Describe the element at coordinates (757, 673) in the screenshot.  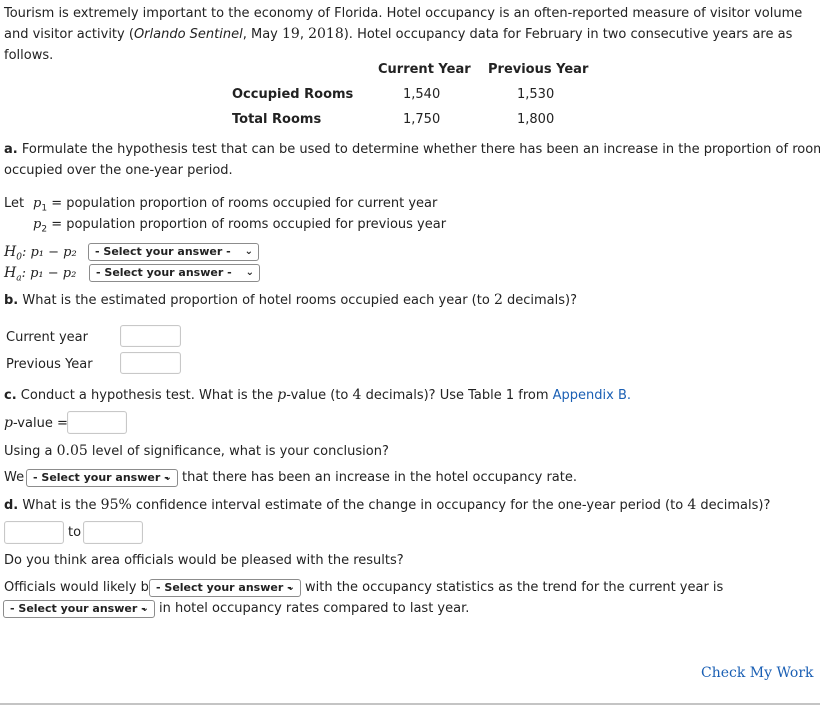
I see `check-my-work-button: Check My Work` at that location.